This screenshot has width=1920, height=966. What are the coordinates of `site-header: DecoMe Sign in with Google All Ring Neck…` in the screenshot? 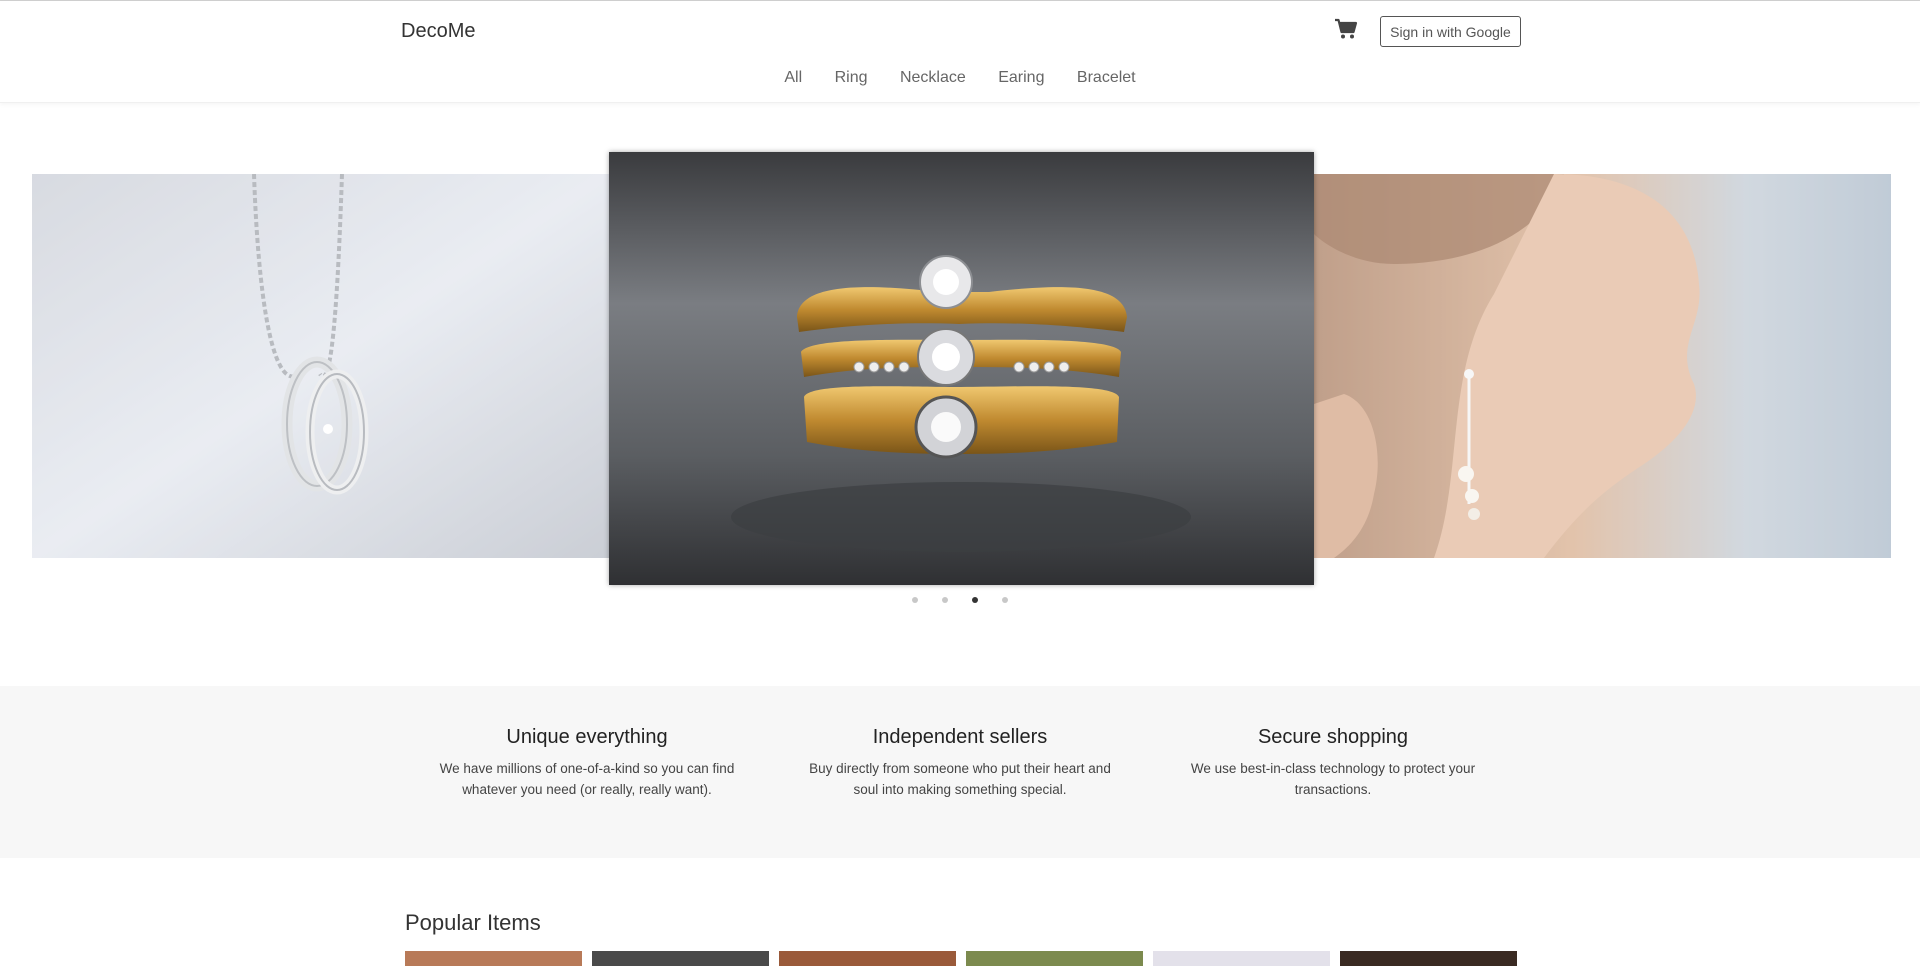 It's located at (960, 52).